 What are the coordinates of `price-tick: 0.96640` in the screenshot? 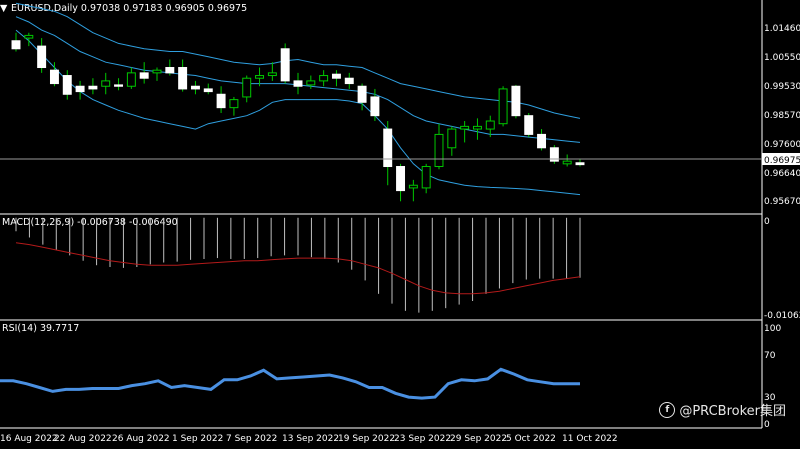 It's located at (782, 174).